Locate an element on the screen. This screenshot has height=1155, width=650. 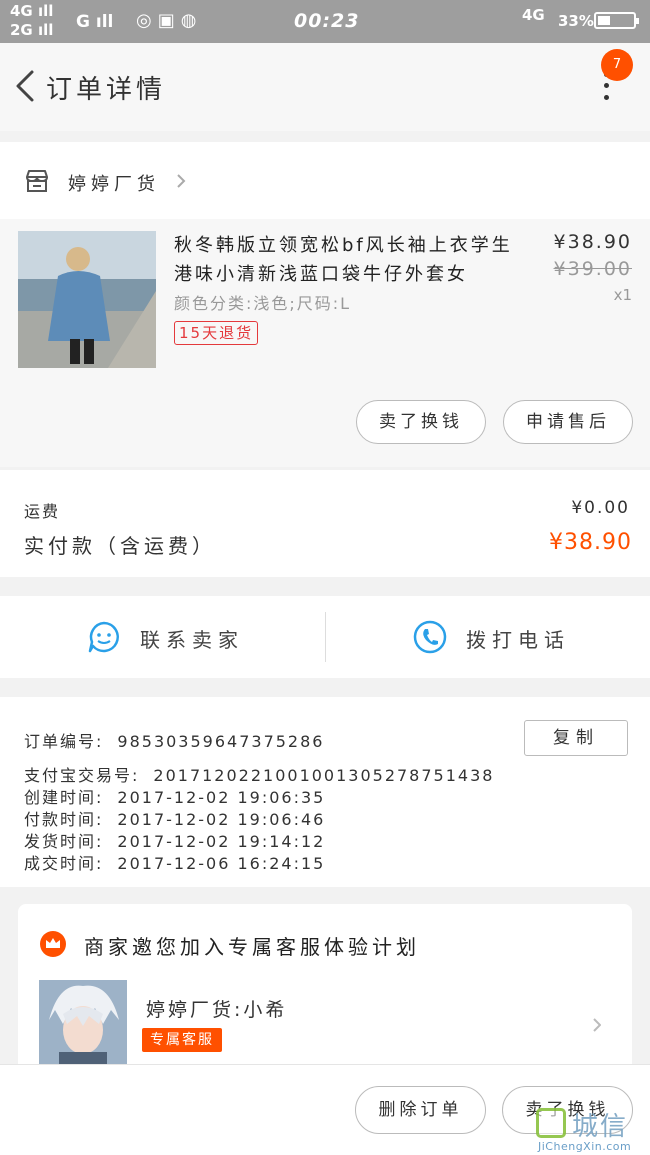
shop-name: 婷婷厂货 is located at coordinates (114, 183).